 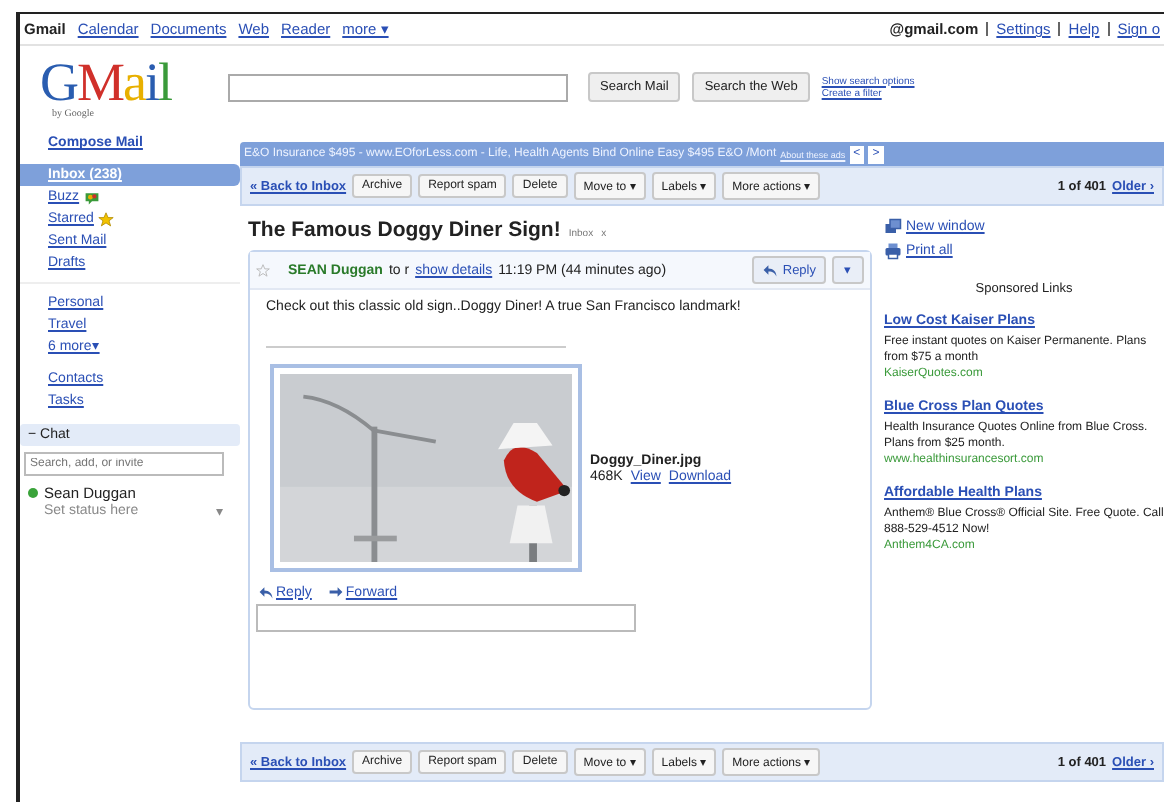 What do you see at coordinates (91, 197) in the screenshot?
I see `speech-bubble-icon` at bounding box center [91, 197].